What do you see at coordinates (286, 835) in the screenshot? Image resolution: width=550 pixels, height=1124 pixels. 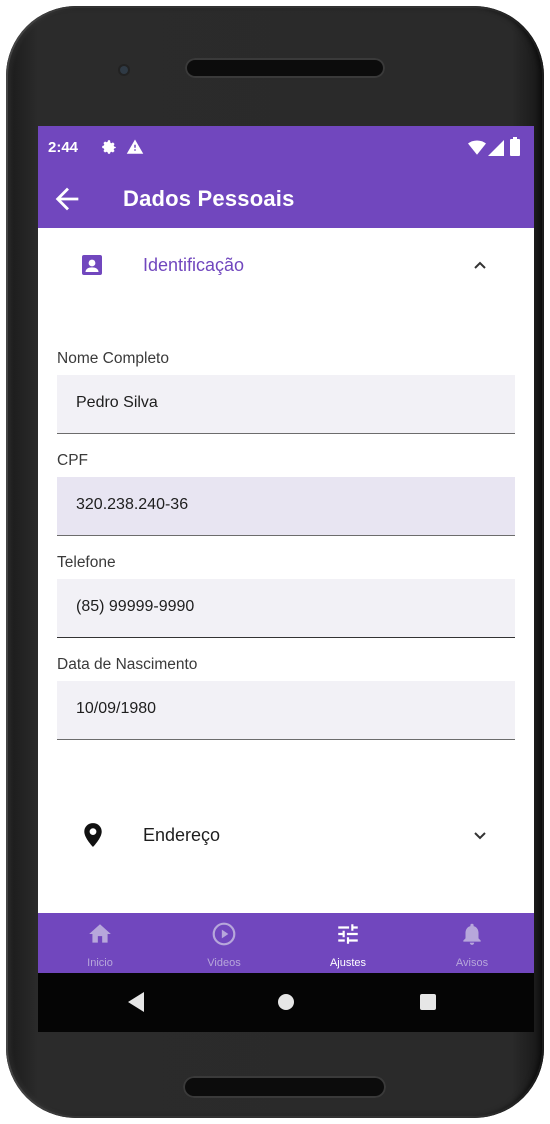 I see `section-header-endereco: Endereço` at bounding box center [286, 835].